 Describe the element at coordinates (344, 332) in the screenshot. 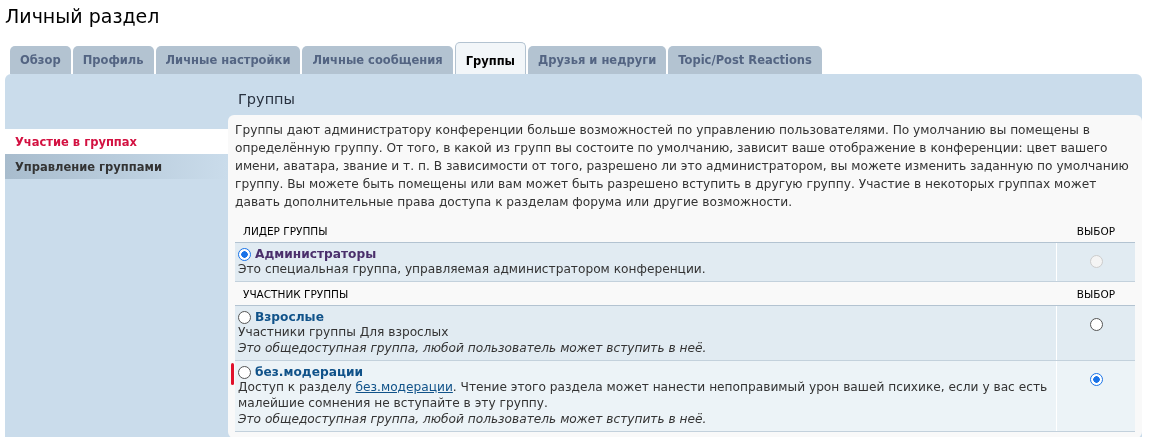

I see `group-description: Участники группы Для взрослых` at that location.